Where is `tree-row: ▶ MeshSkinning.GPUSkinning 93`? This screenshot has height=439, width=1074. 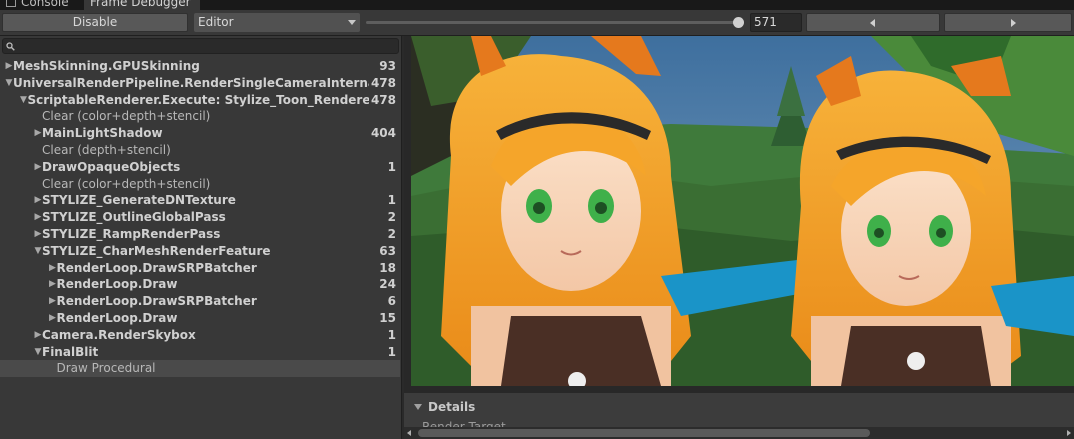 tree-row: ▶ MeshSkinning.GPUSkinning 93 is located at coordinates (200, 66).